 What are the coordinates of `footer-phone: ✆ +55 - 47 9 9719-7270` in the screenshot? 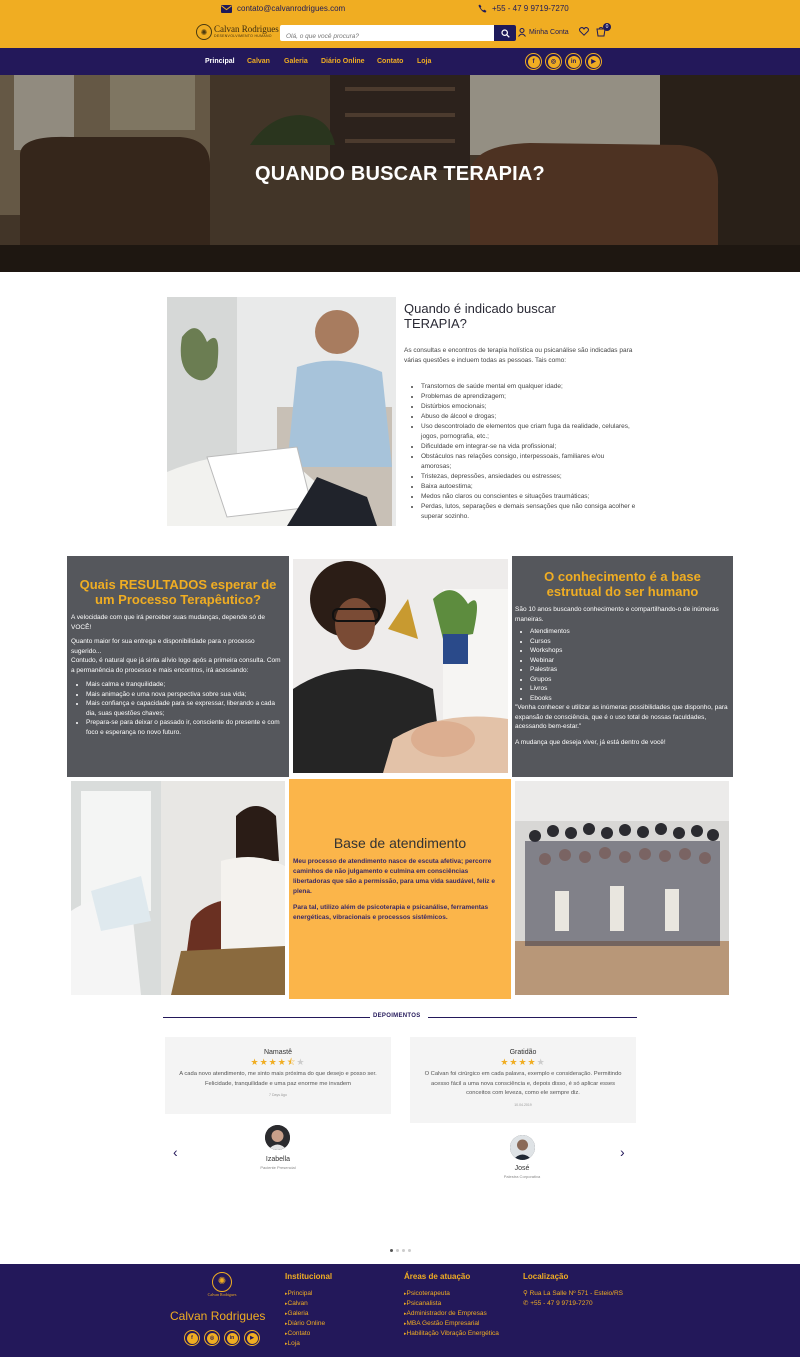 It's located at (573, 1304).